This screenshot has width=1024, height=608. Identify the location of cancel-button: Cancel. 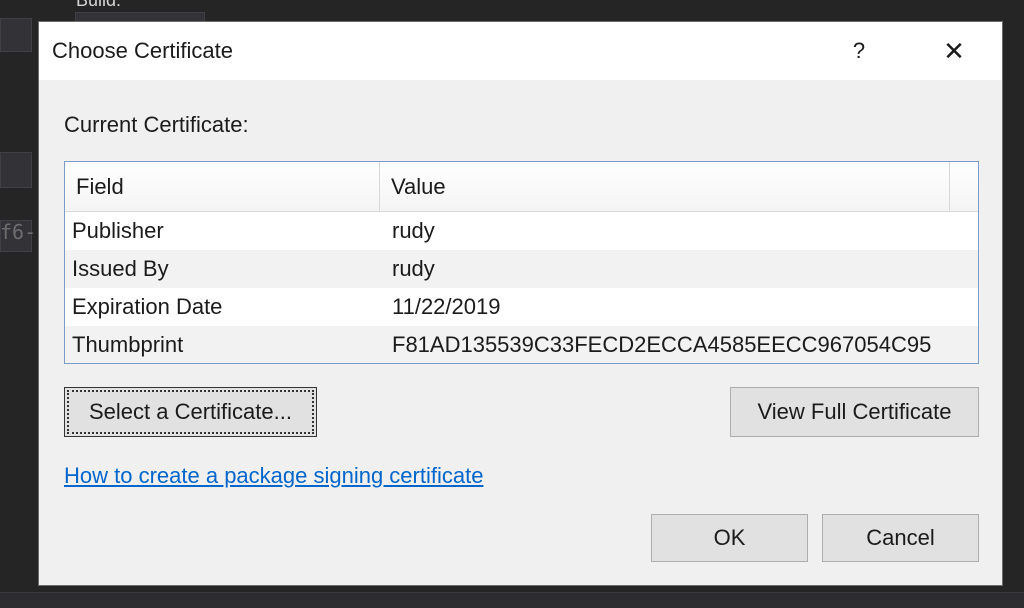
(900, 538).